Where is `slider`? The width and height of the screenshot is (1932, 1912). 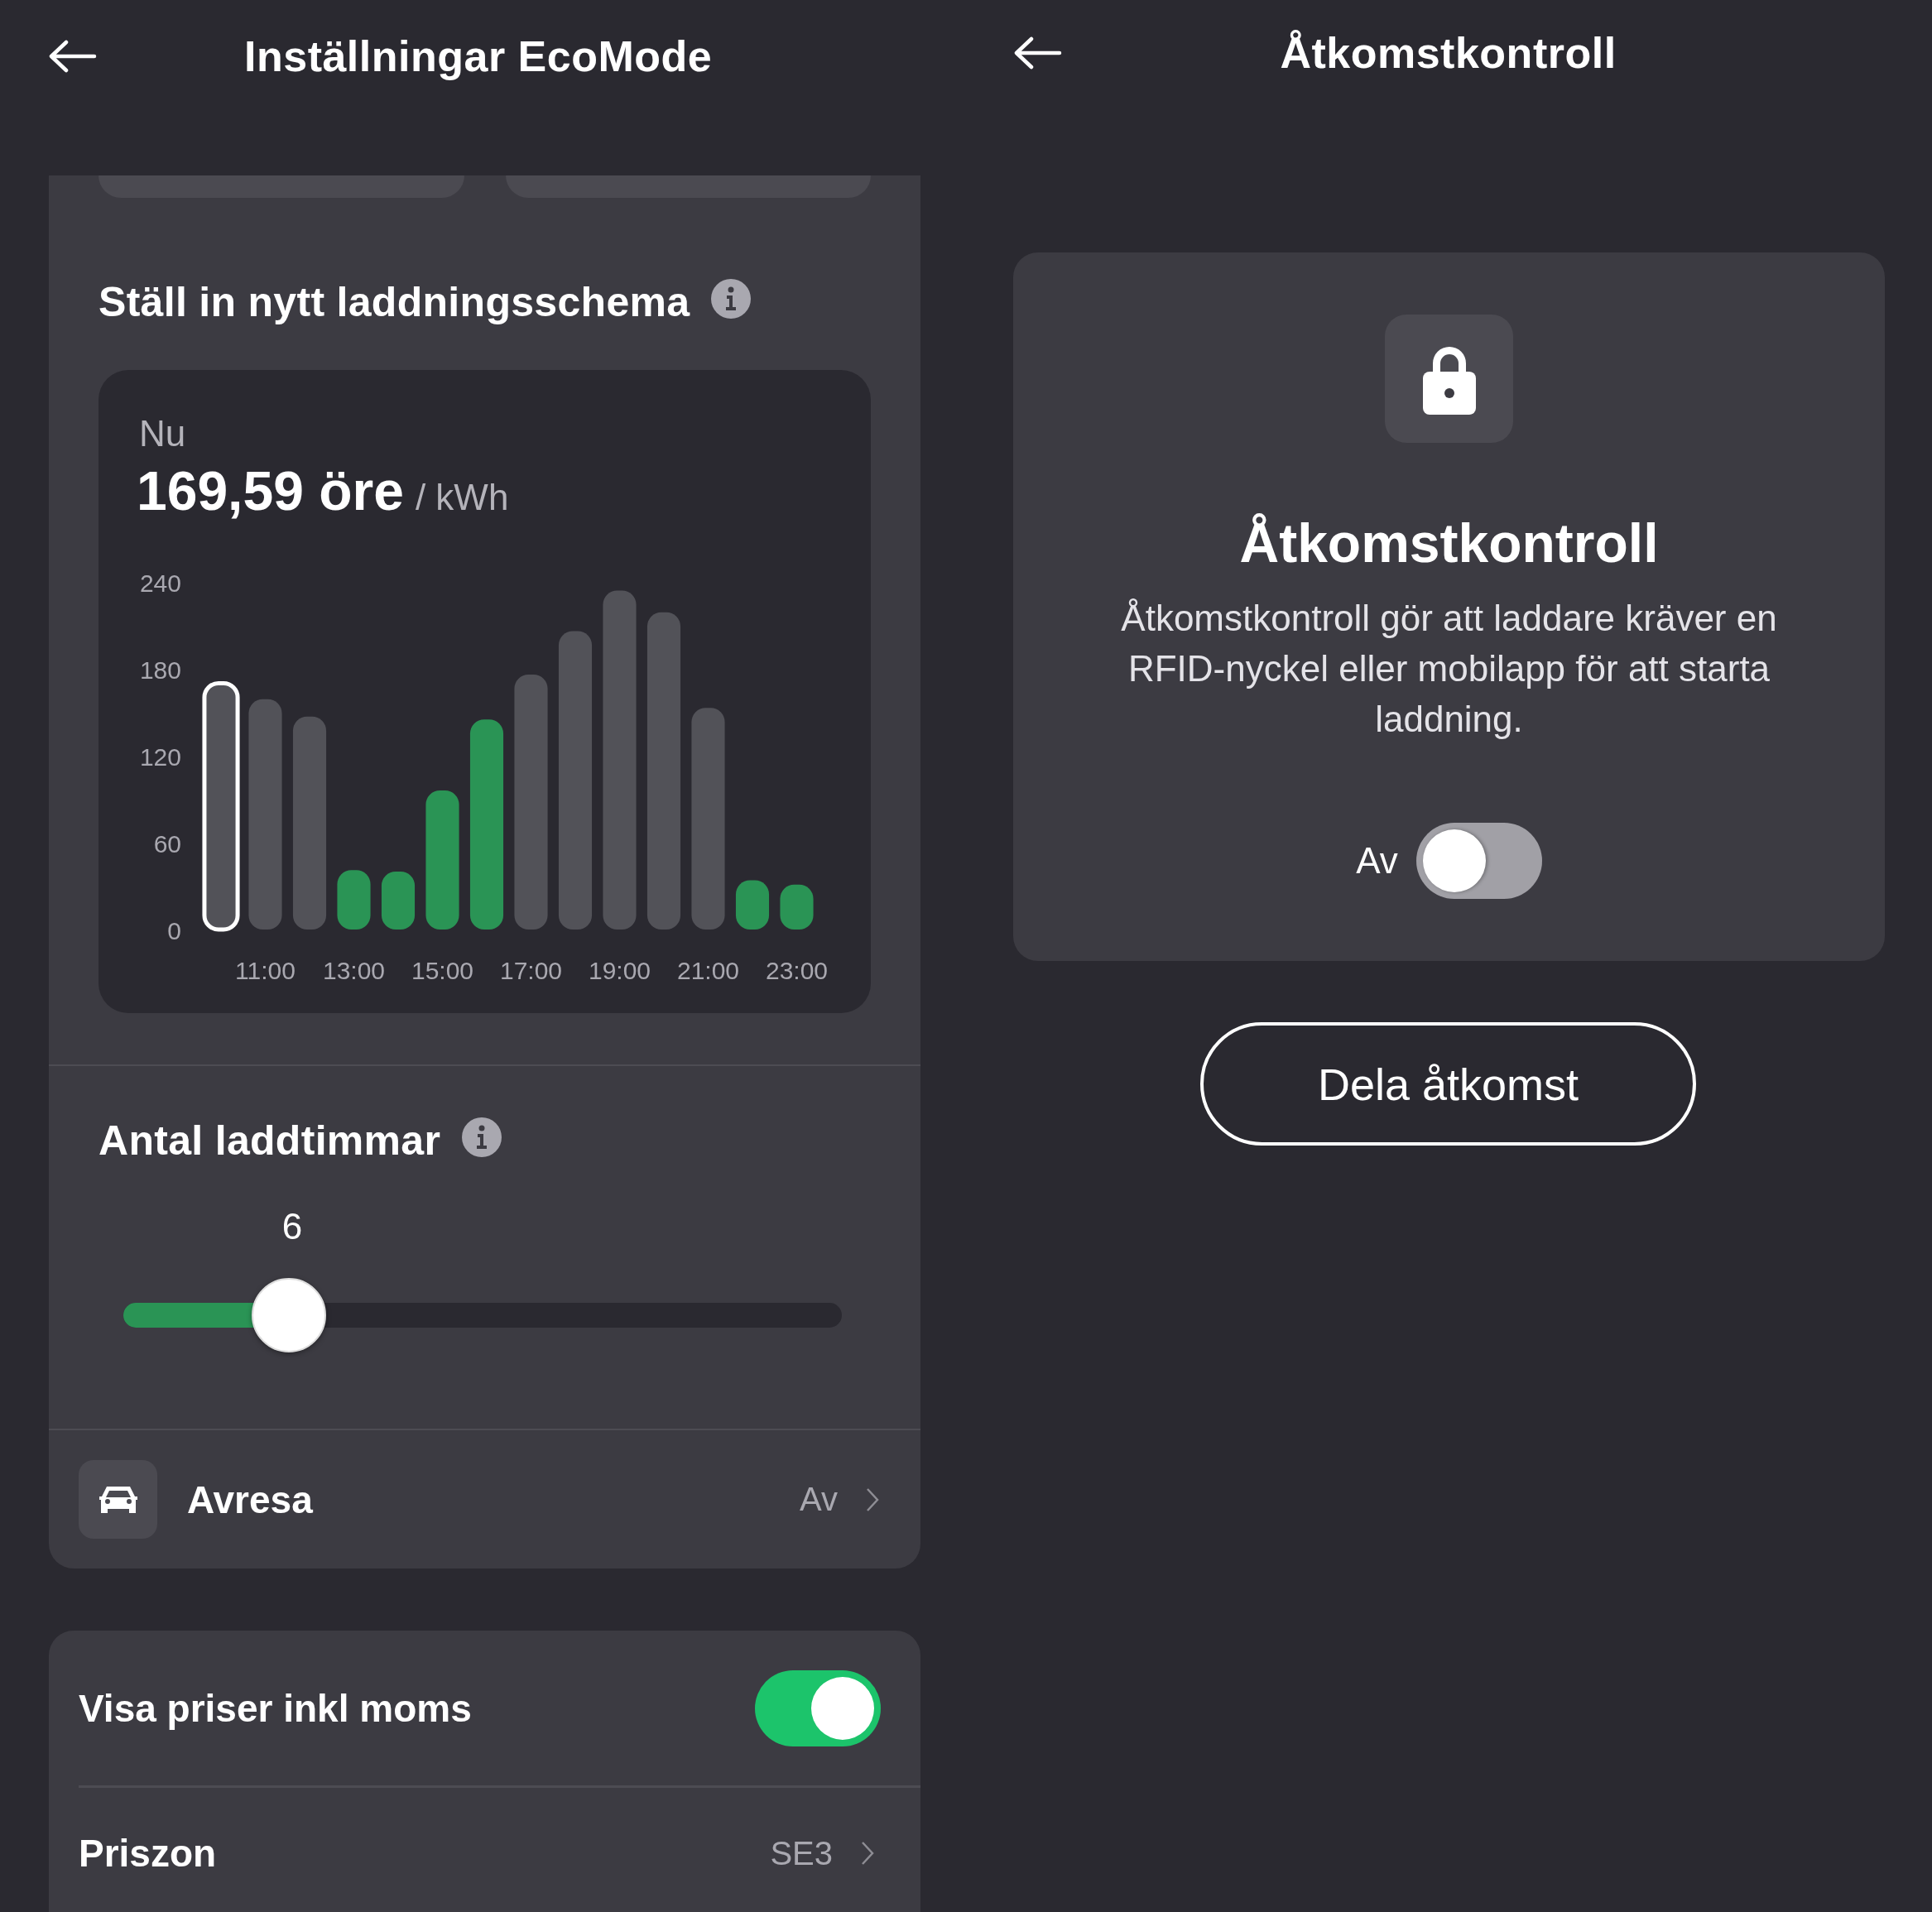 slider is located at coordinates (482, 1315).